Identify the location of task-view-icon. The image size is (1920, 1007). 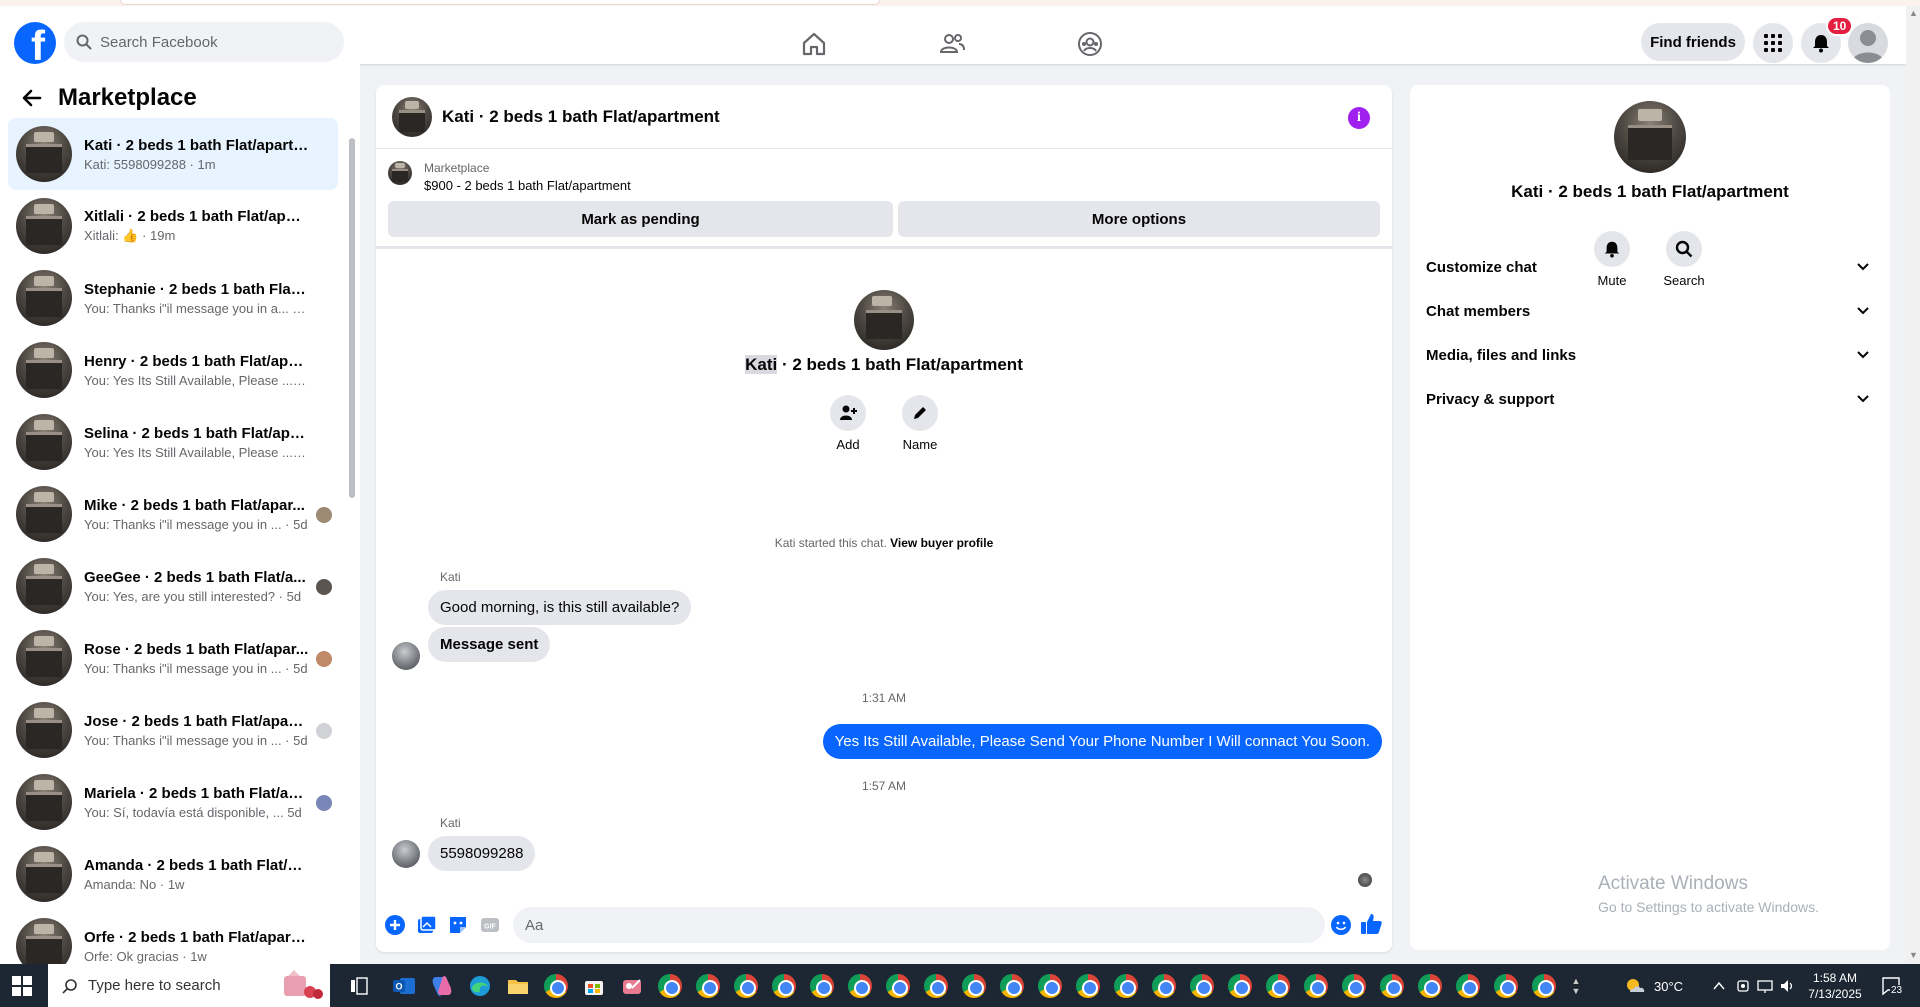
(359, 986).